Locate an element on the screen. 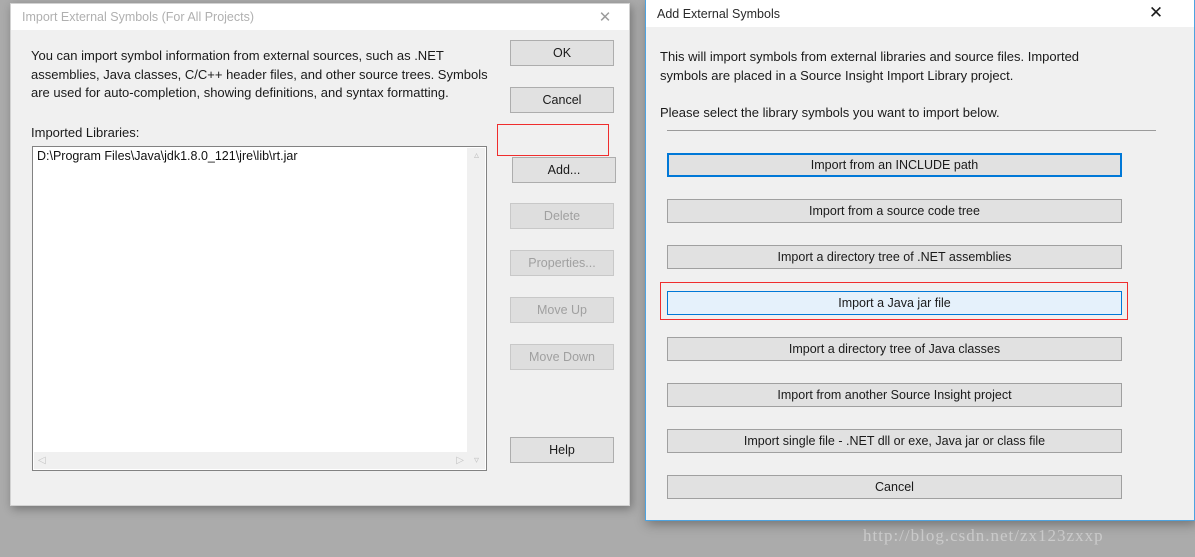  vertical-scrollbar: ▵ ▿ is located at coordinates (476, 308).